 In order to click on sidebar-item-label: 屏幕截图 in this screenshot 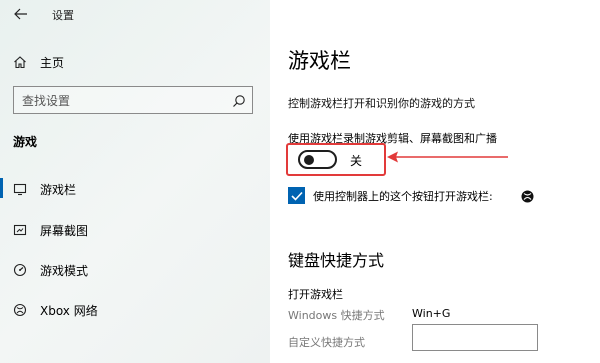, I will do `click(64, 231)`.